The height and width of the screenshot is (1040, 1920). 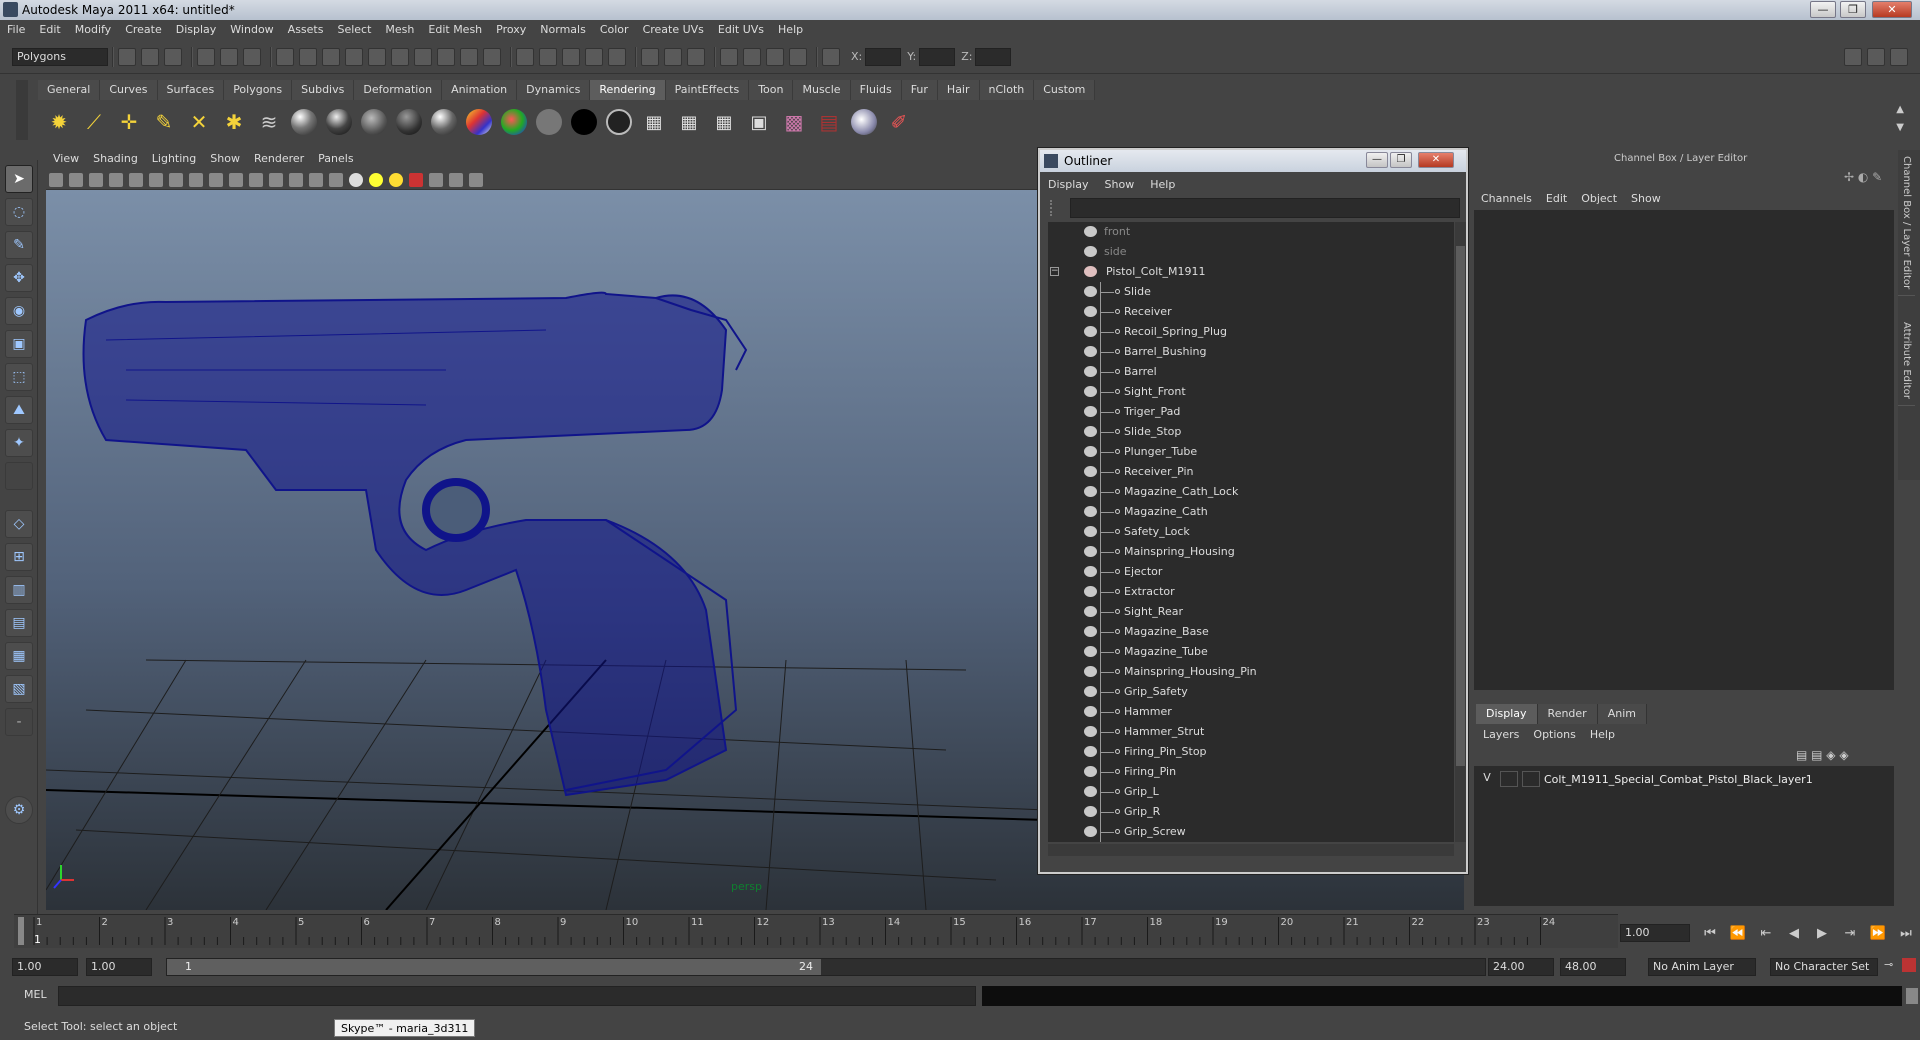 I want to click on outliner-row-child: Grip_L, so click(x=1251, y=792).